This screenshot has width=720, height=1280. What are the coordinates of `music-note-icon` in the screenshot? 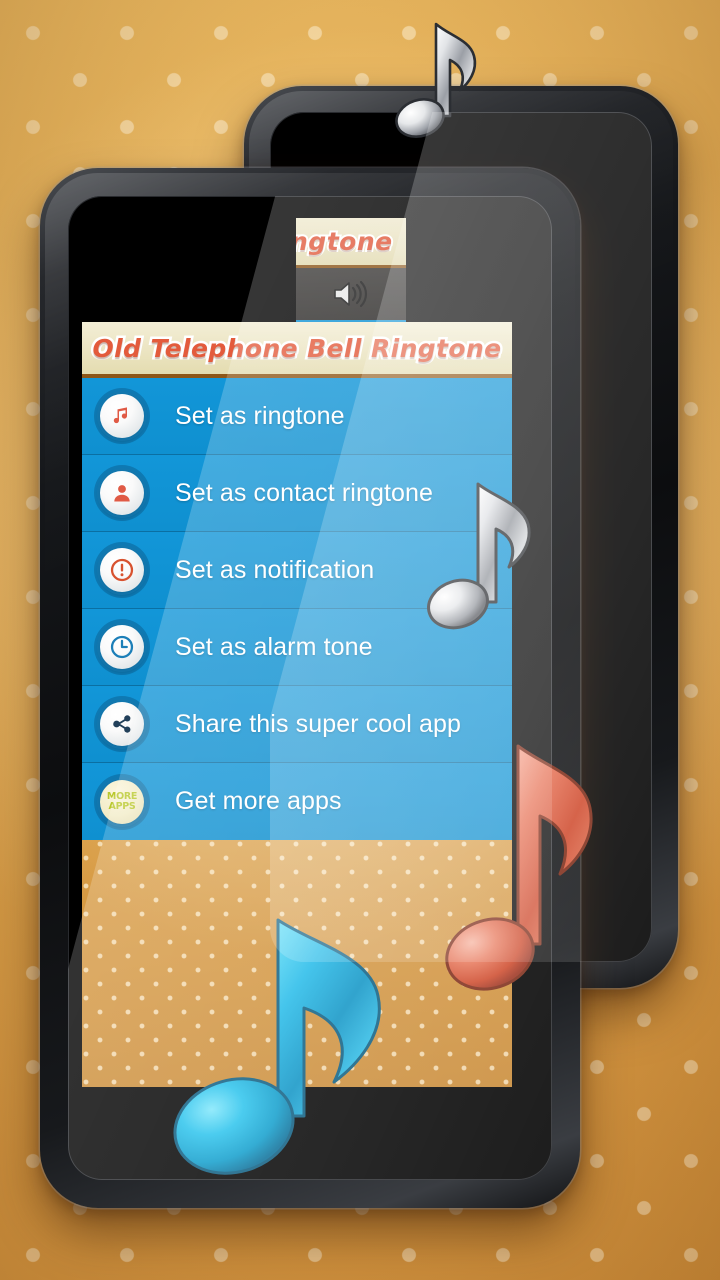 It's located at (120, 415).